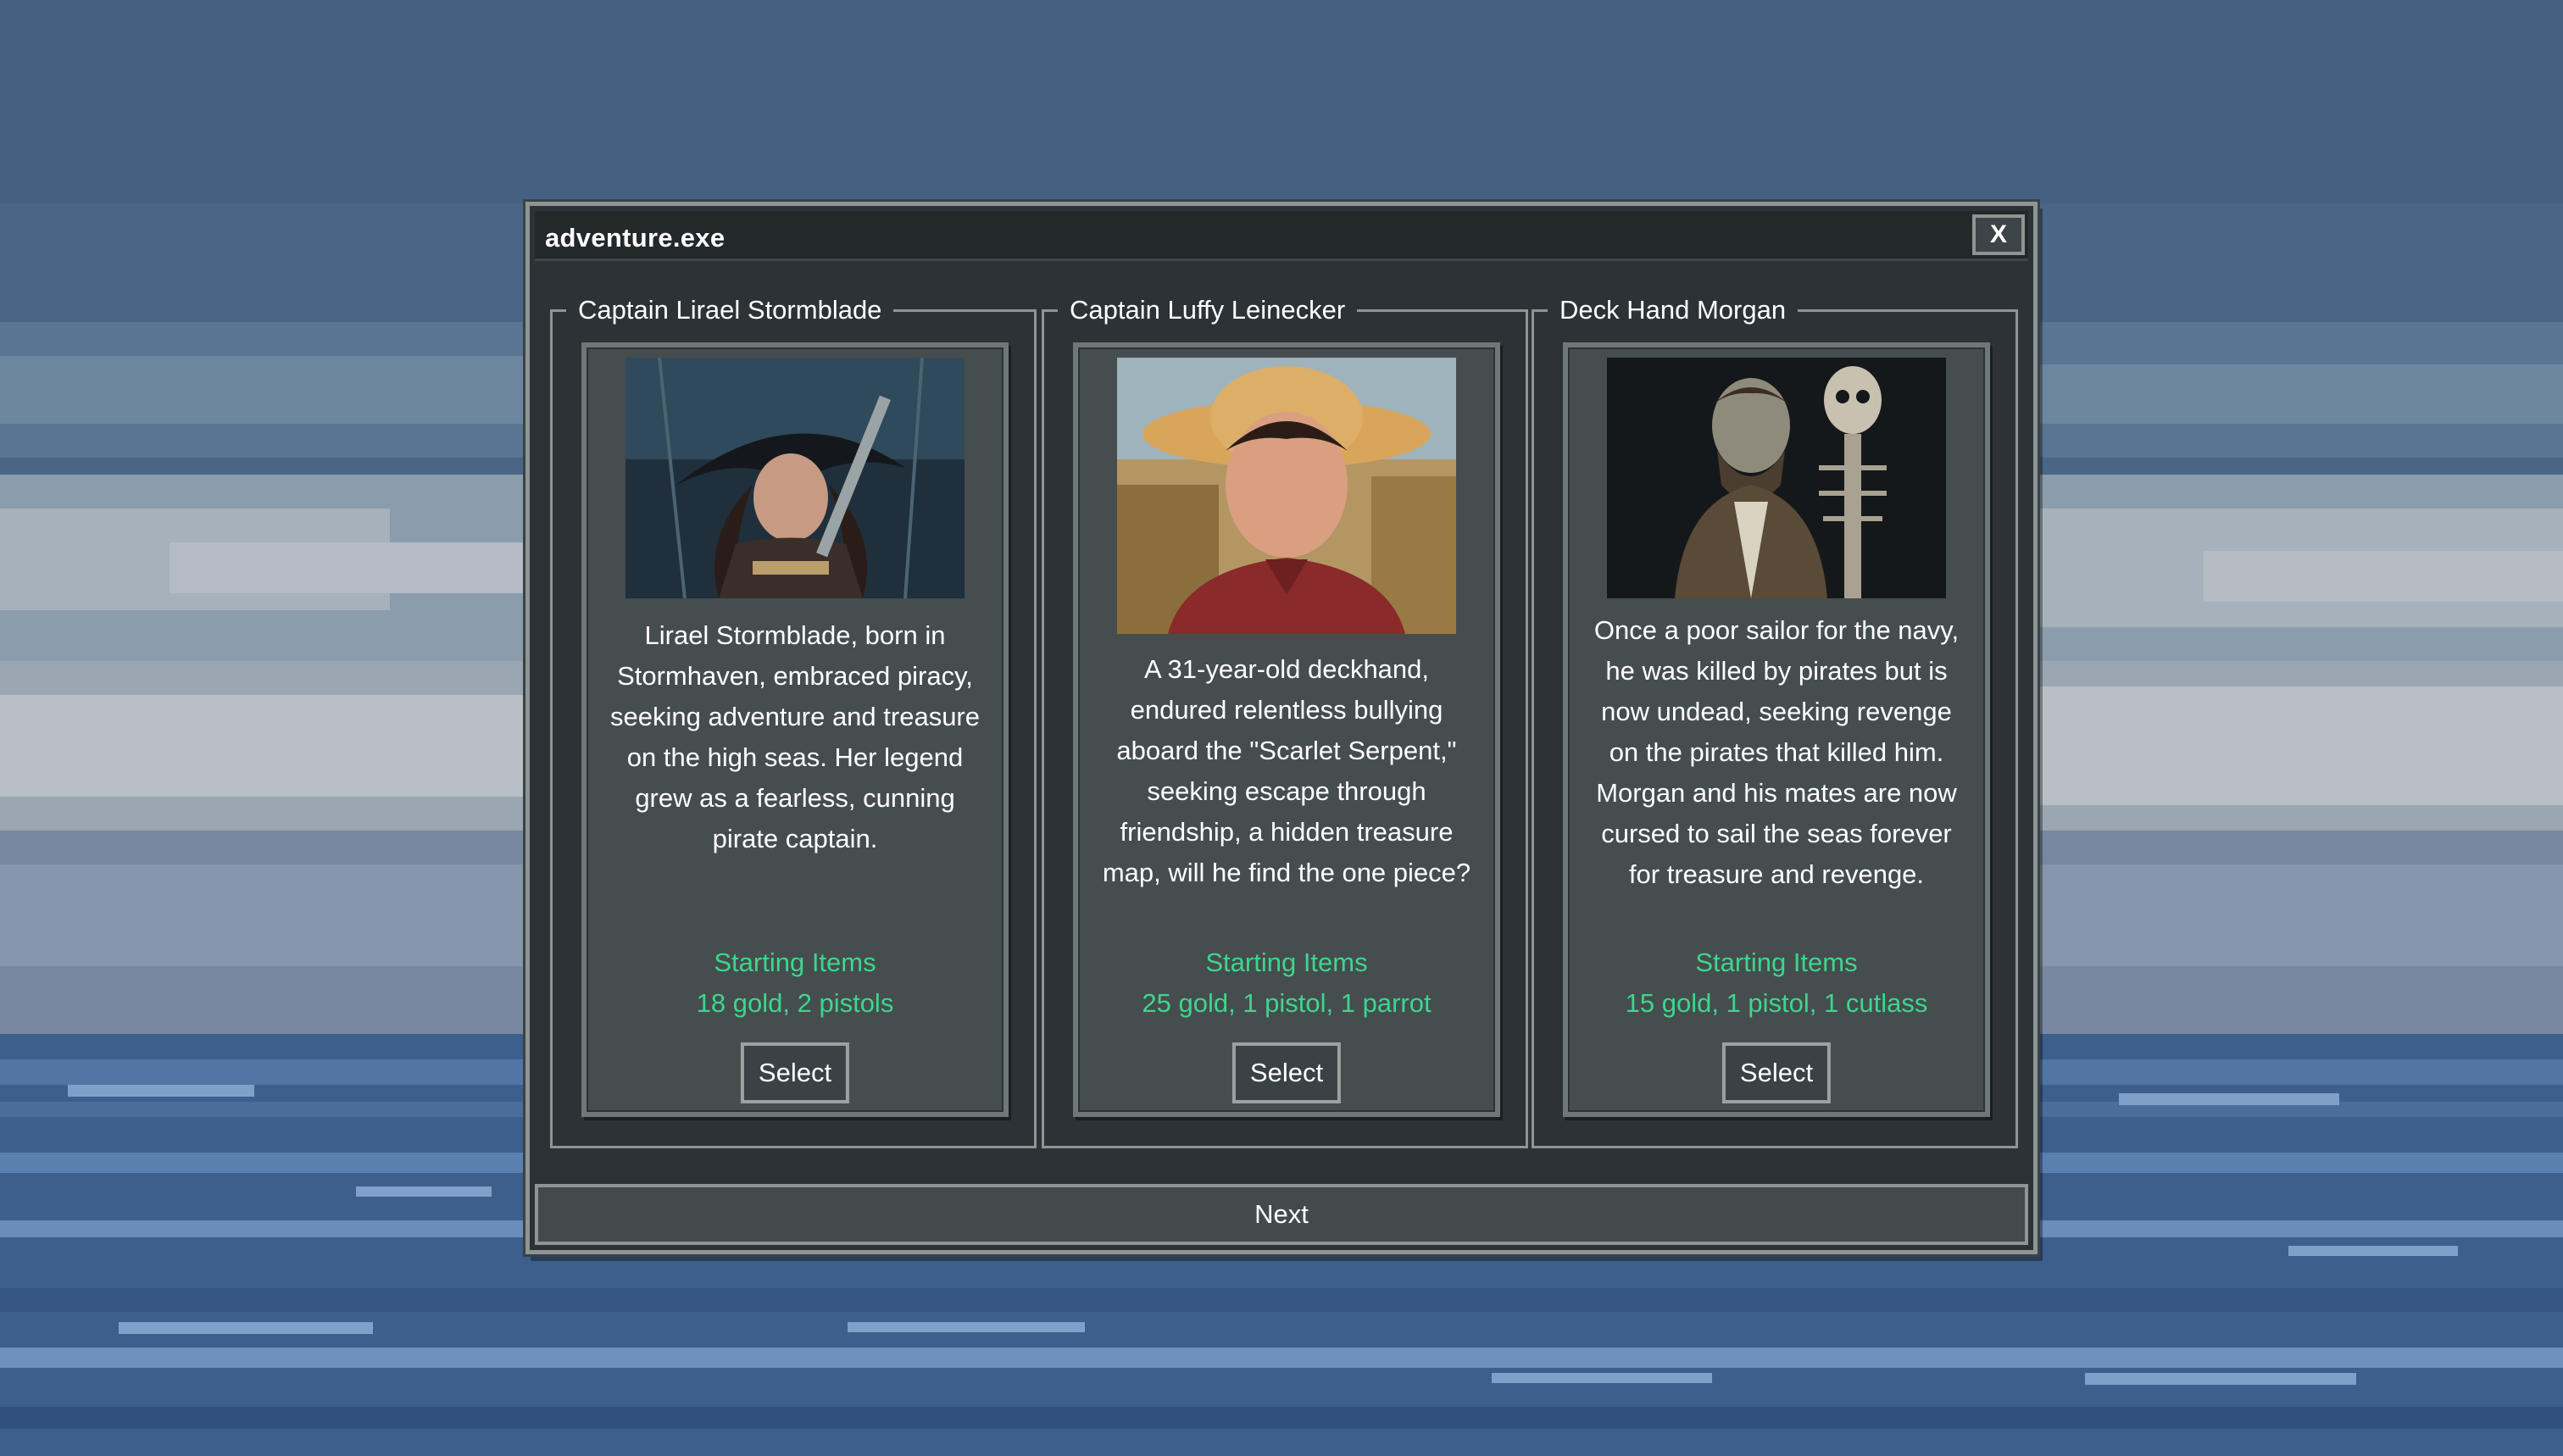  I want to click on character-name: Deck Hand Morgan, so click(1673, 311).